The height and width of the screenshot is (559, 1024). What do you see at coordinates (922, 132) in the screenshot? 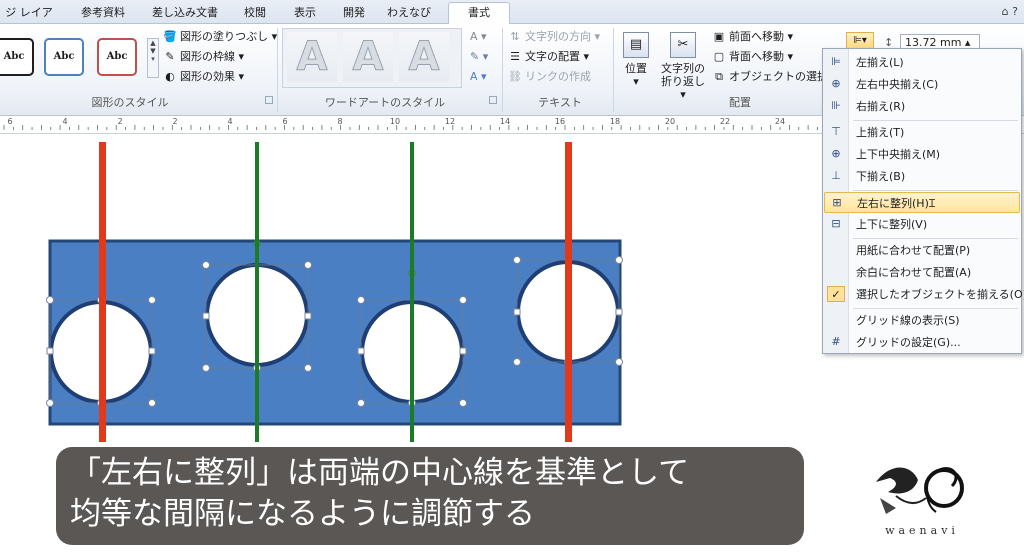
I see `menu-item-align-top: ⊤ 上揃え(T)` at bounding box center [922, 132].